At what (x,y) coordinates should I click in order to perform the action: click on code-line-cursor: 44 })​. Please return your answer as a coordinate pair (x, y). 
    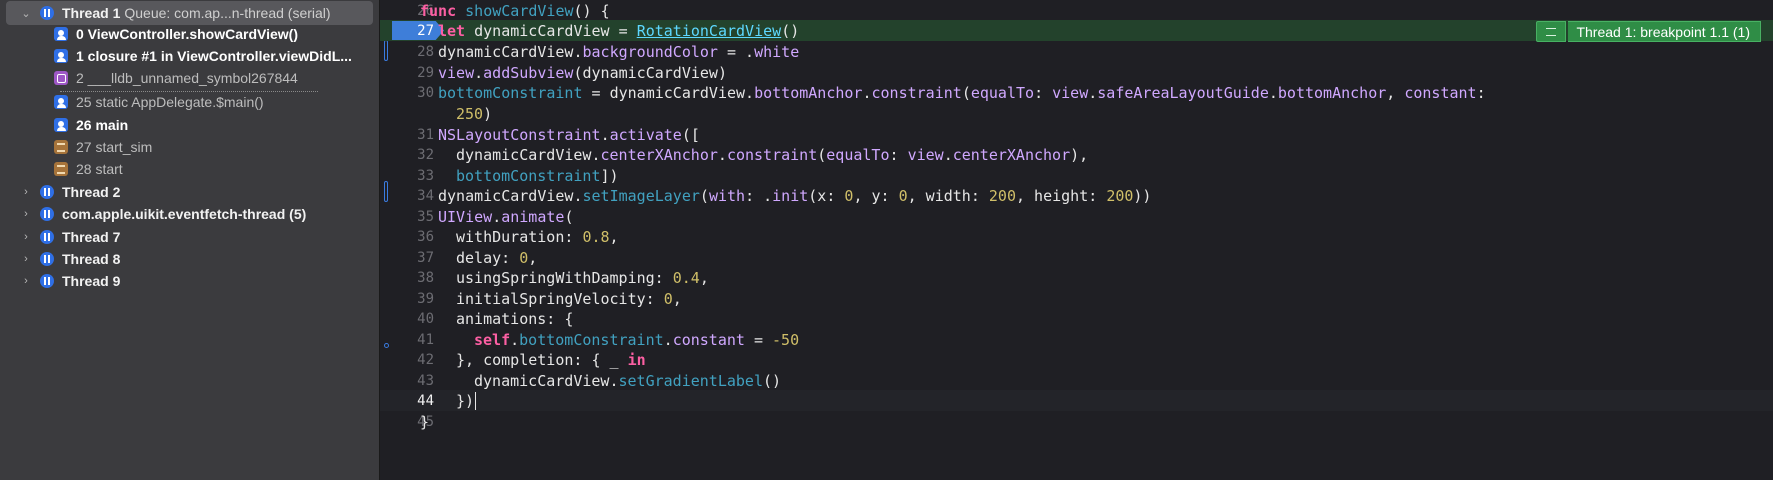
    Looking at the image, I should click on (1076, 400).